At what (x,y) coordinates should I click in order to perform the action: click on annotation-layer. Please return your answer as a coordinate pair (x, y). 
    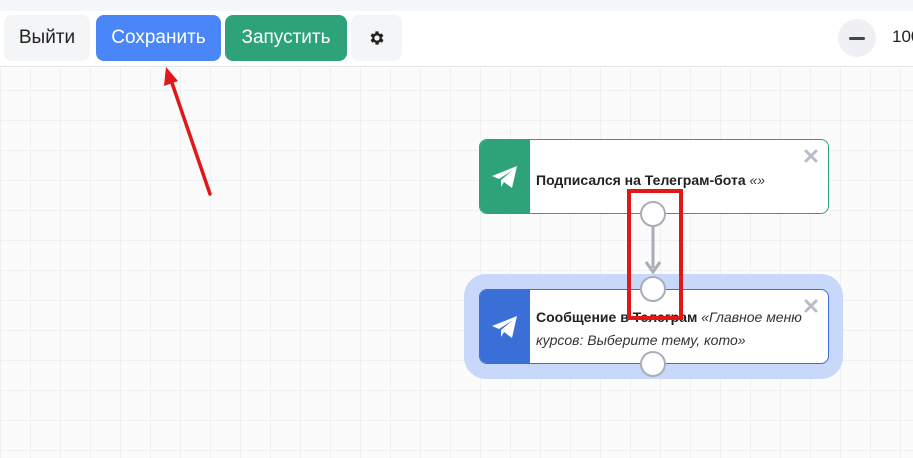
    Looking at the image, I should click on (188, 131).